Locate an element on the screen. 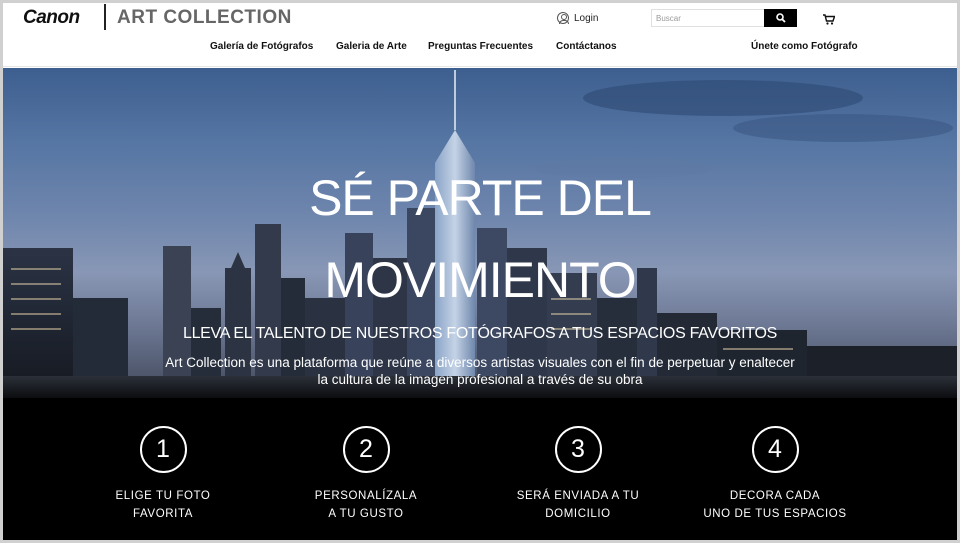 The height and width of the screenshot is (543, 960). step-number-circle: 1 is located at coordinates (163, 449).